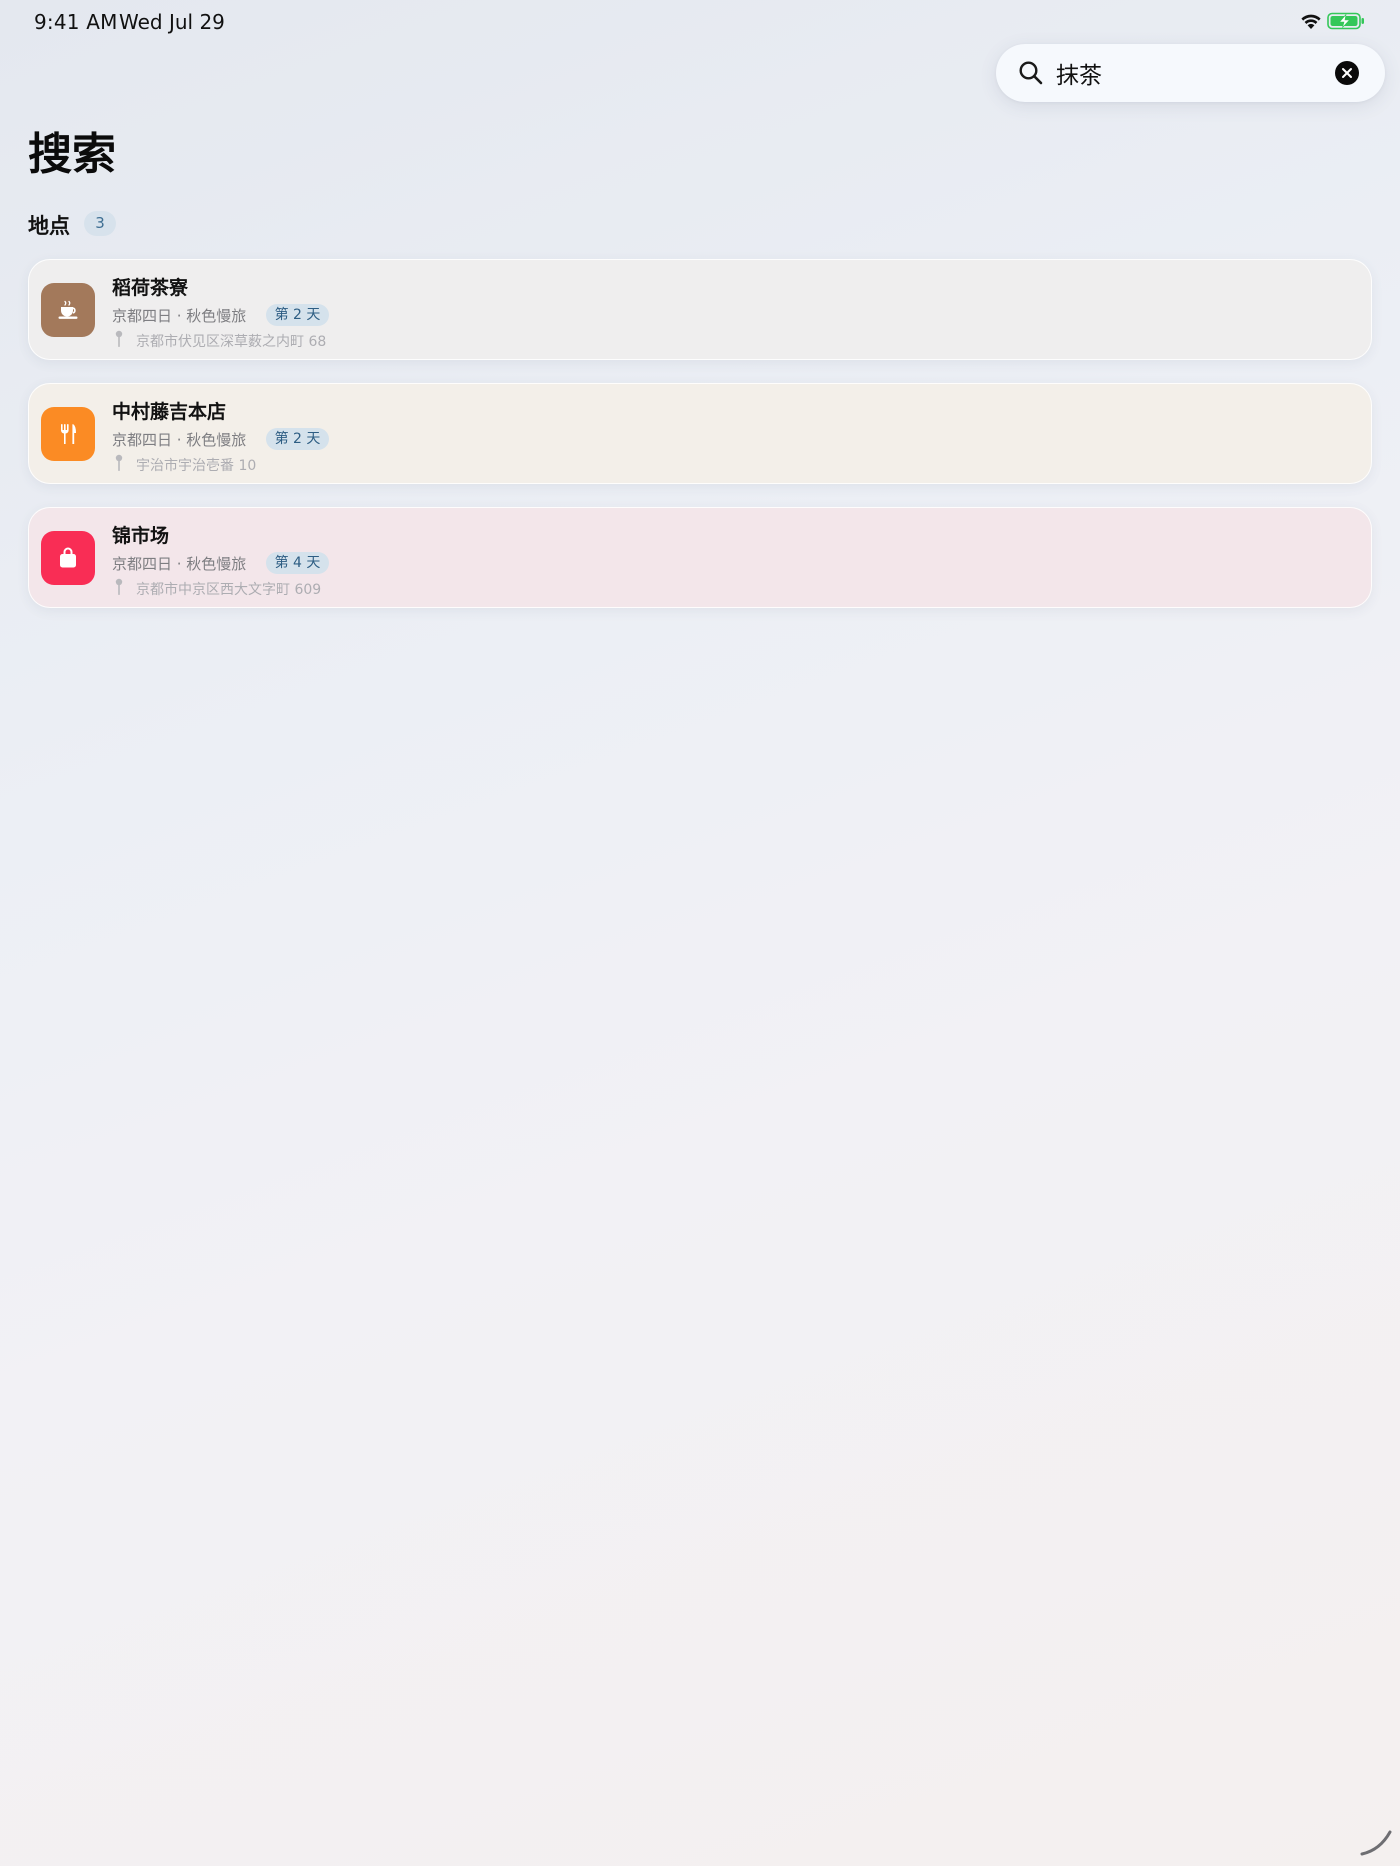 Image resolution: width=1400 pixels, height=1866 pixels. Describe the element at coordinates (1376, 1842) in the screenshot. I see `window-resize-handle` at that location.